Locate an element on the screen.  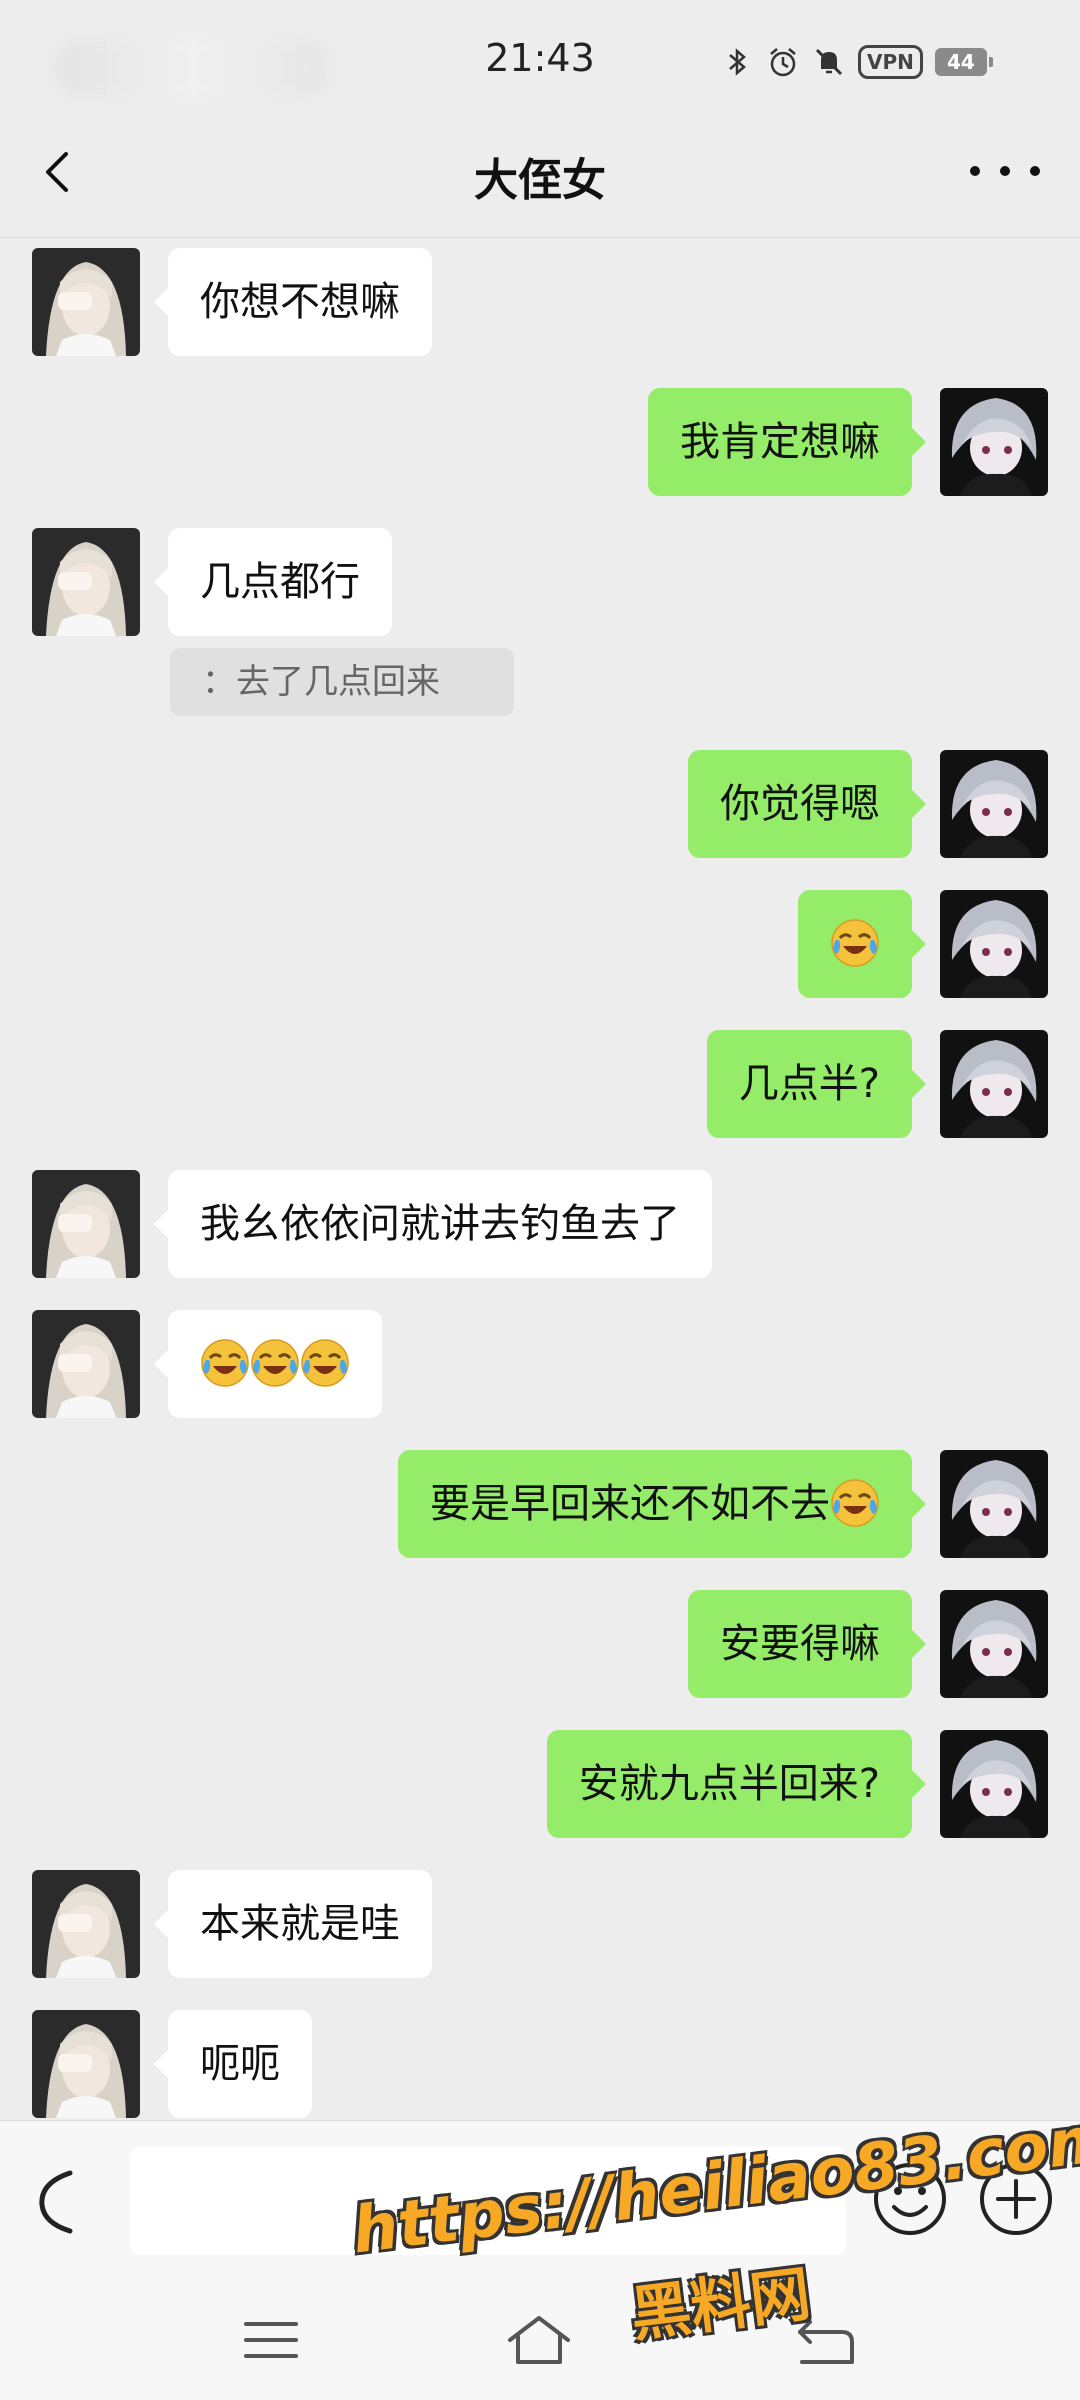
vpn-badge: VPN is located at coordinates (890, 62).